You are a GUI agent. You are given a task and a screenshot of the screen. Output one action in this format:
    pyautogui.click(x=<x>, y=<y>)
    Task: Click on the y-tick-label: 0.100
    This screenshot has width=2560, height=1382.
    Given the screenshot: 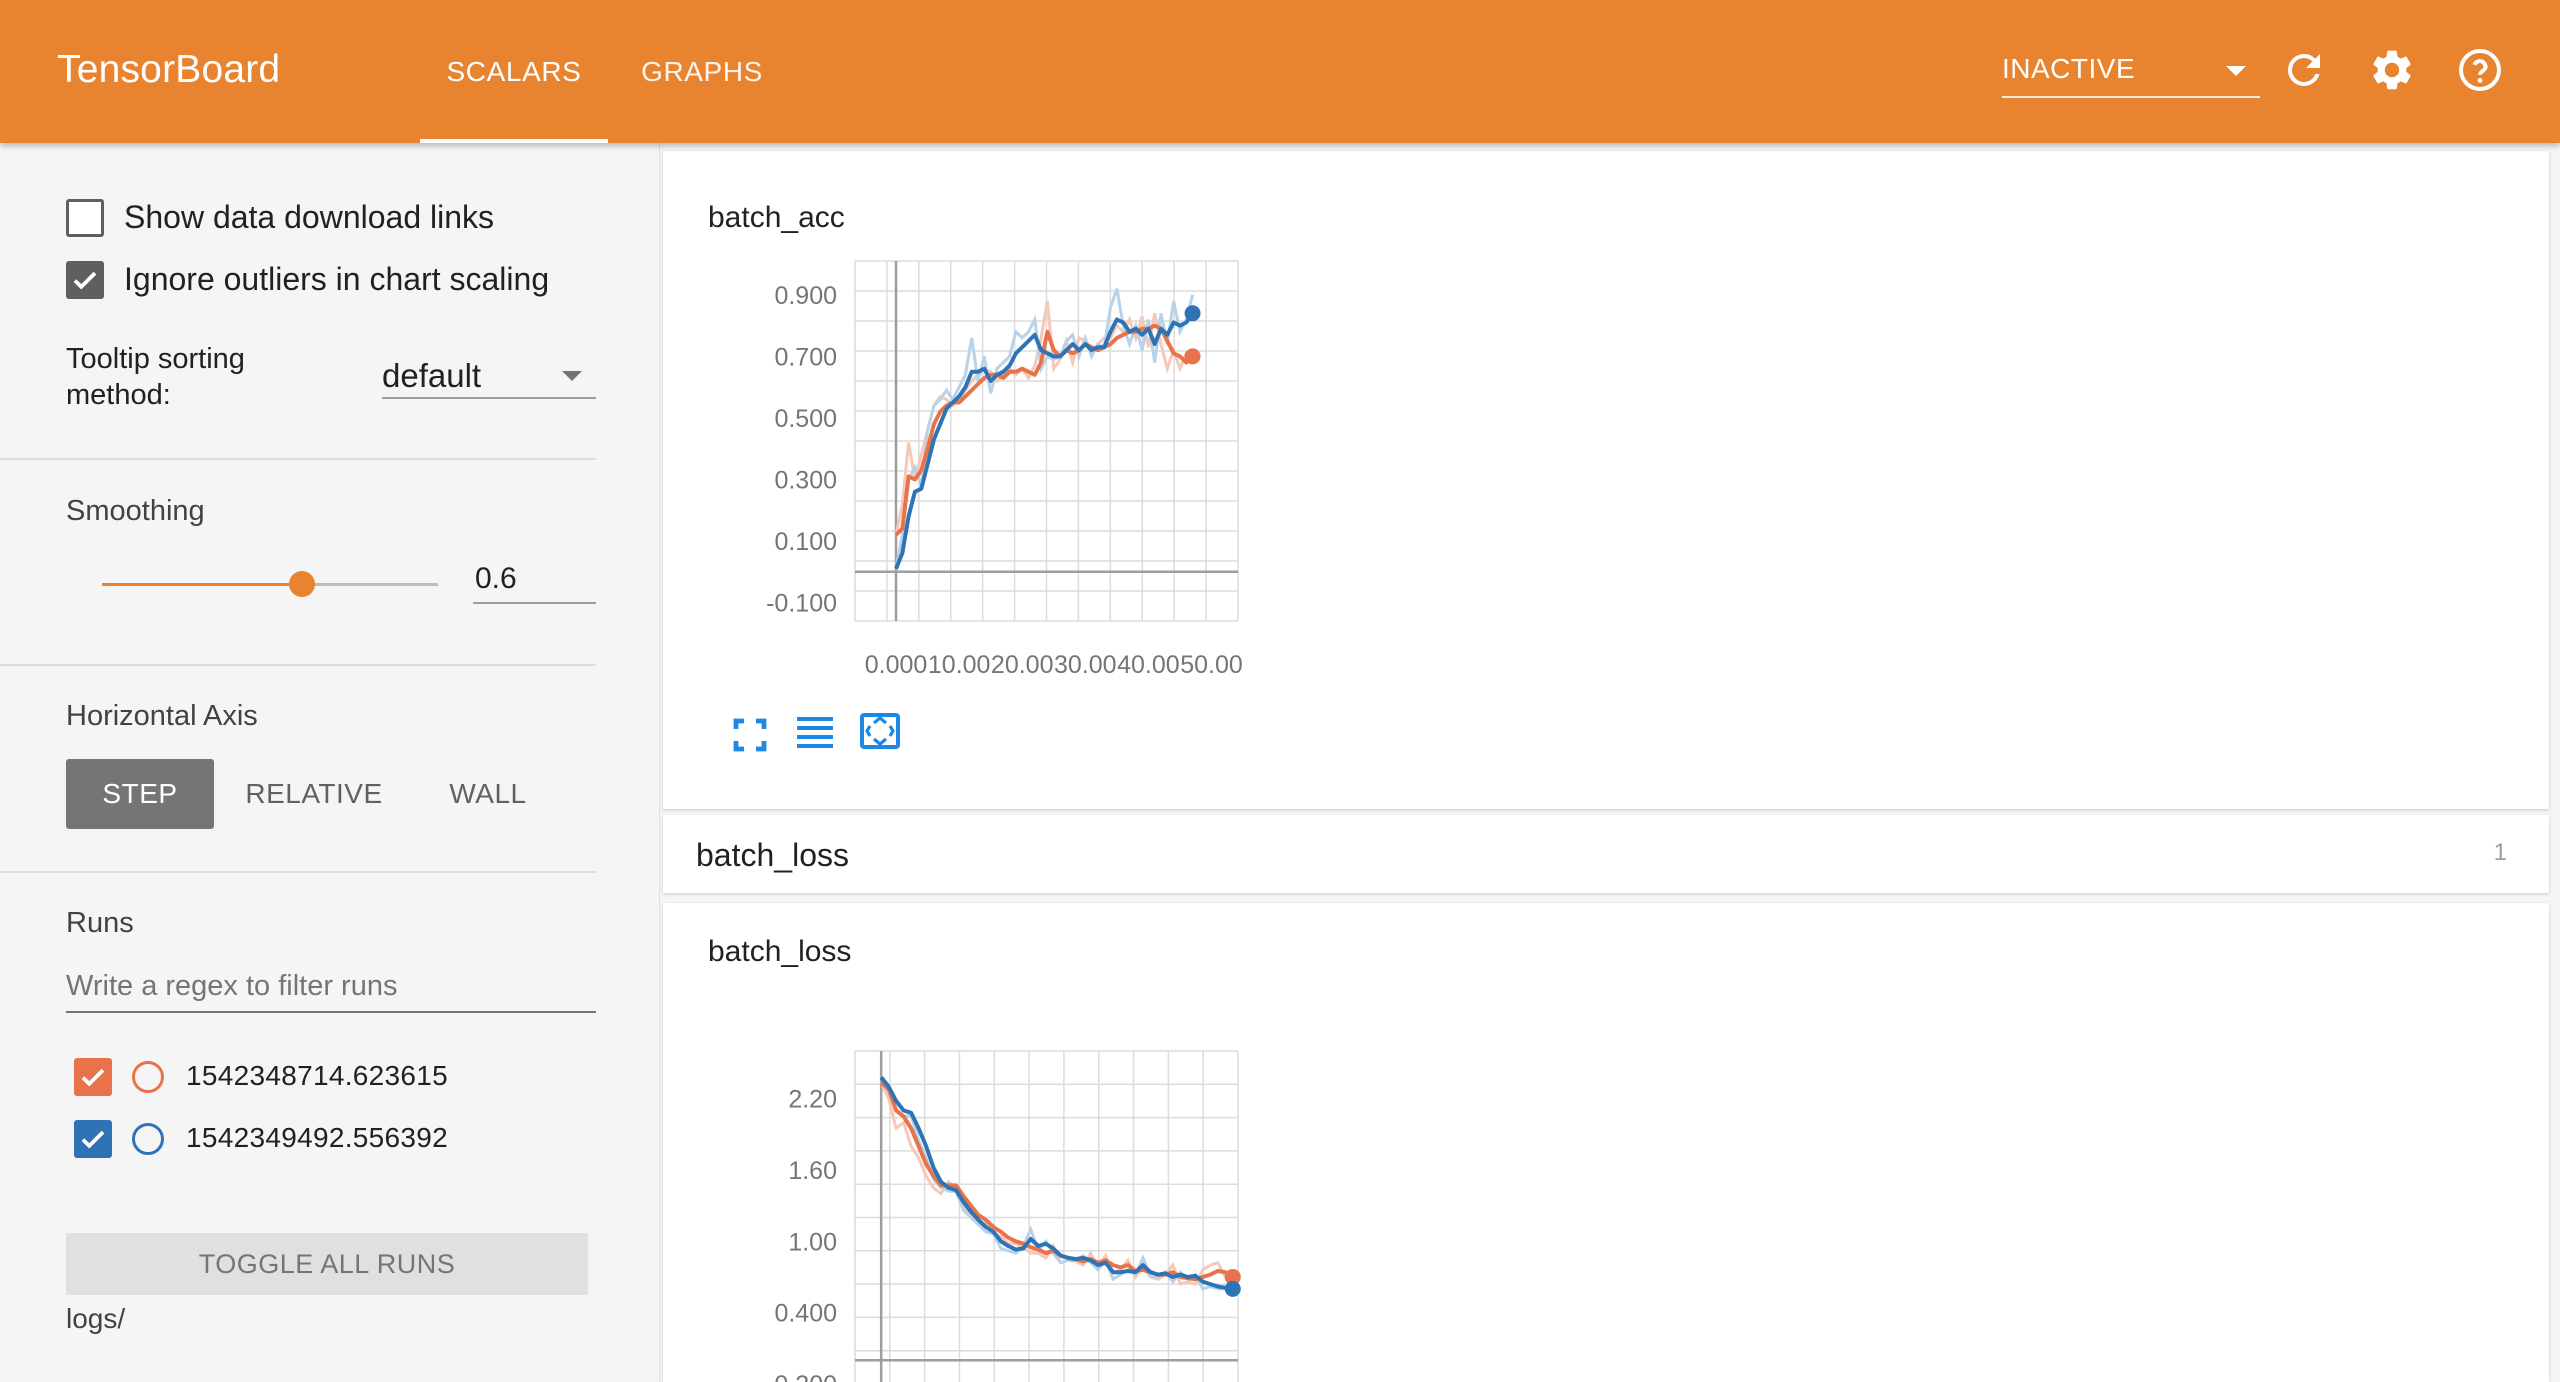 What is the action you would take?
    pyautogui.click(x=805, y=542)
    